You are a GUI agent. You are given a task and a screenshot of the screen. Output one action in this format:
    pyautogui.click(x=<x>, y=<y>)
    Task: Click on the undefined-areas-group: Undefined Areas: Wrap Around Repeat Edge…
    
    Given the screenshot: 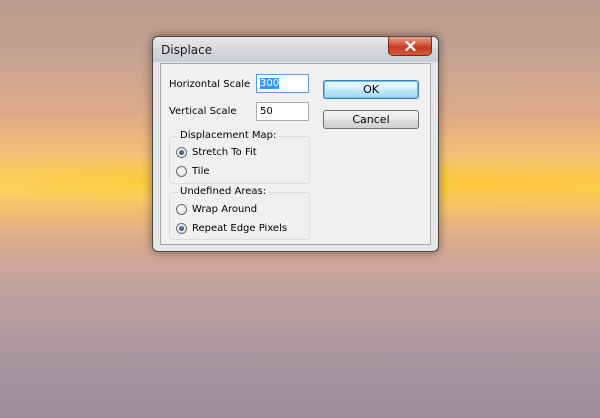 What is the action you would take?
    pyautogui.click(x=239, y=213)
    